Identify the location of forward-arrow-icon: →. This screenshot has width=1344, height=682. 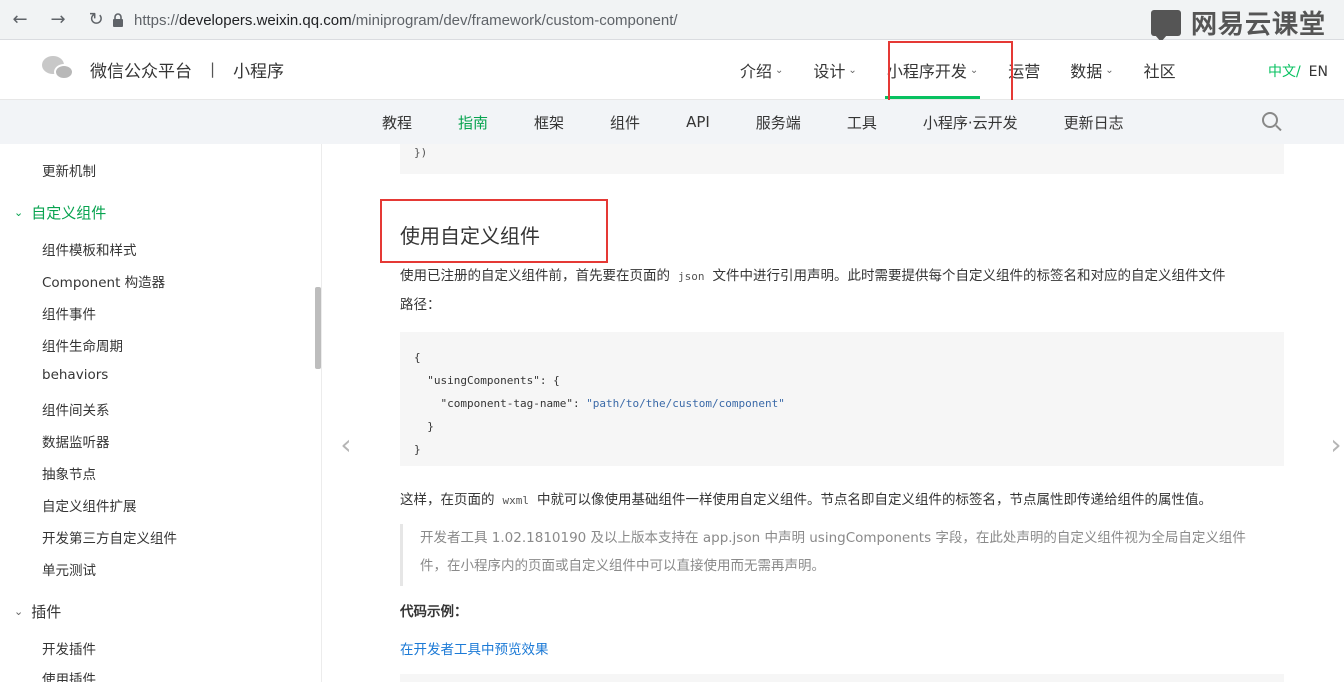
(58, 20).